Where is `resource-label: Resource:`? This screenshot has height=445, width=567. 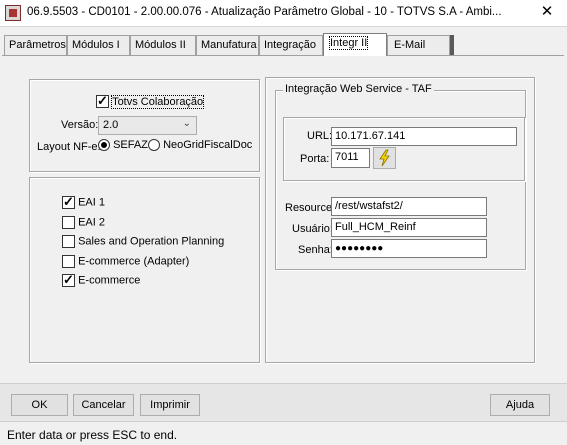
resource-label: Resource: is located at coordinates (310, 208).